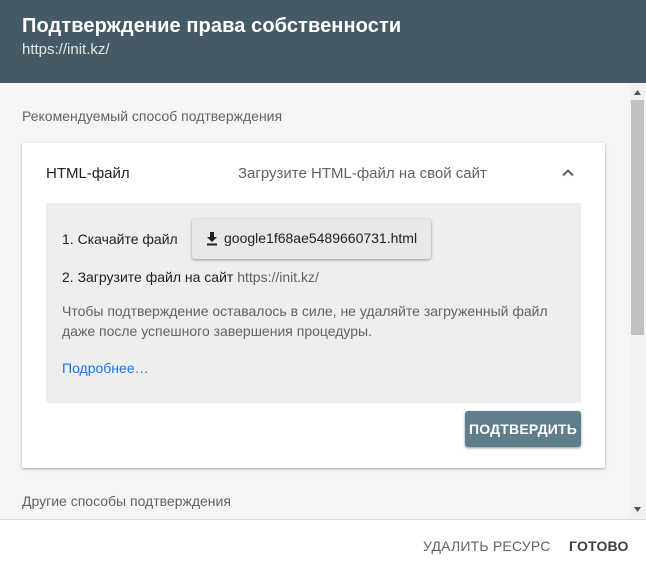  What do you see at coordinates (126, 501) in the screenshot?
I see `other-methods-label: Другие способы подтверждения` at bounding box center [126, 501].